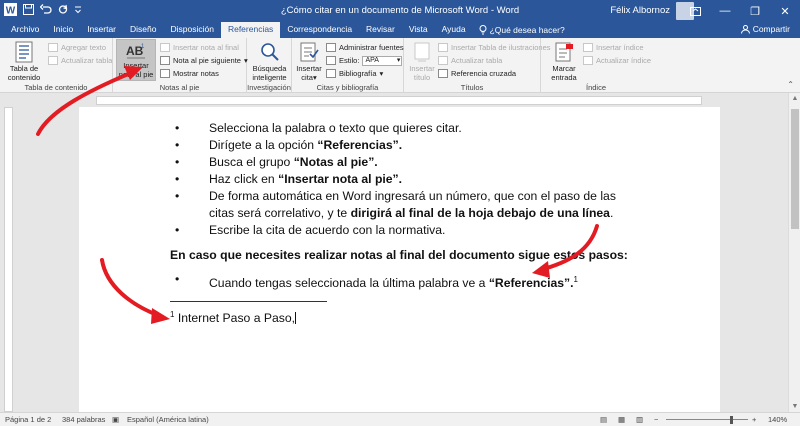  Describe the element at coordinates (656, 419) in the screenshot. I see `zoom-out-icon: −` at that location.